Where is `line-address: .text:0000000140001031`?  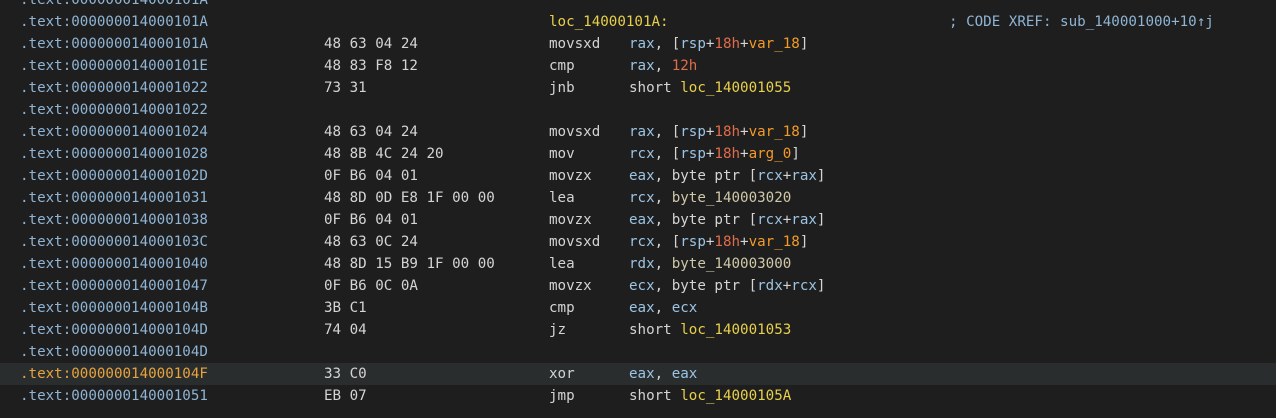 line-address: .text:0000000140001031 is located at coordinates (114, 198).